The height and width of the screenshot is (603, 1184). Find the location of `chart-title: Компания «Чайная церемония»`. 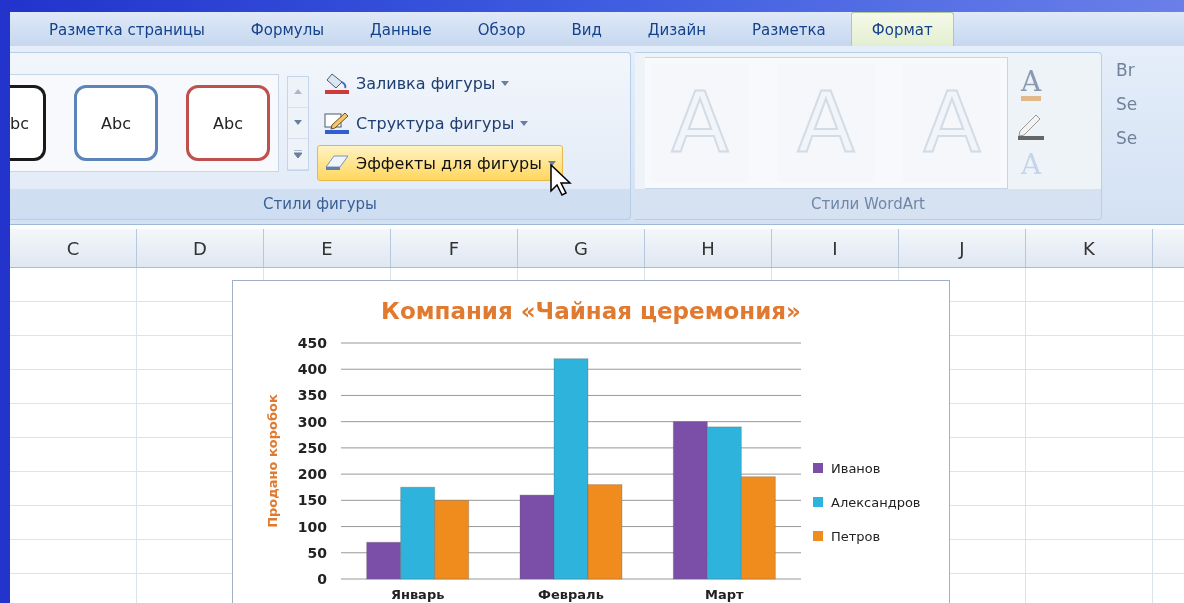

chart-title: Компания «Чайная церемония» is located at coordinates (591, 311).